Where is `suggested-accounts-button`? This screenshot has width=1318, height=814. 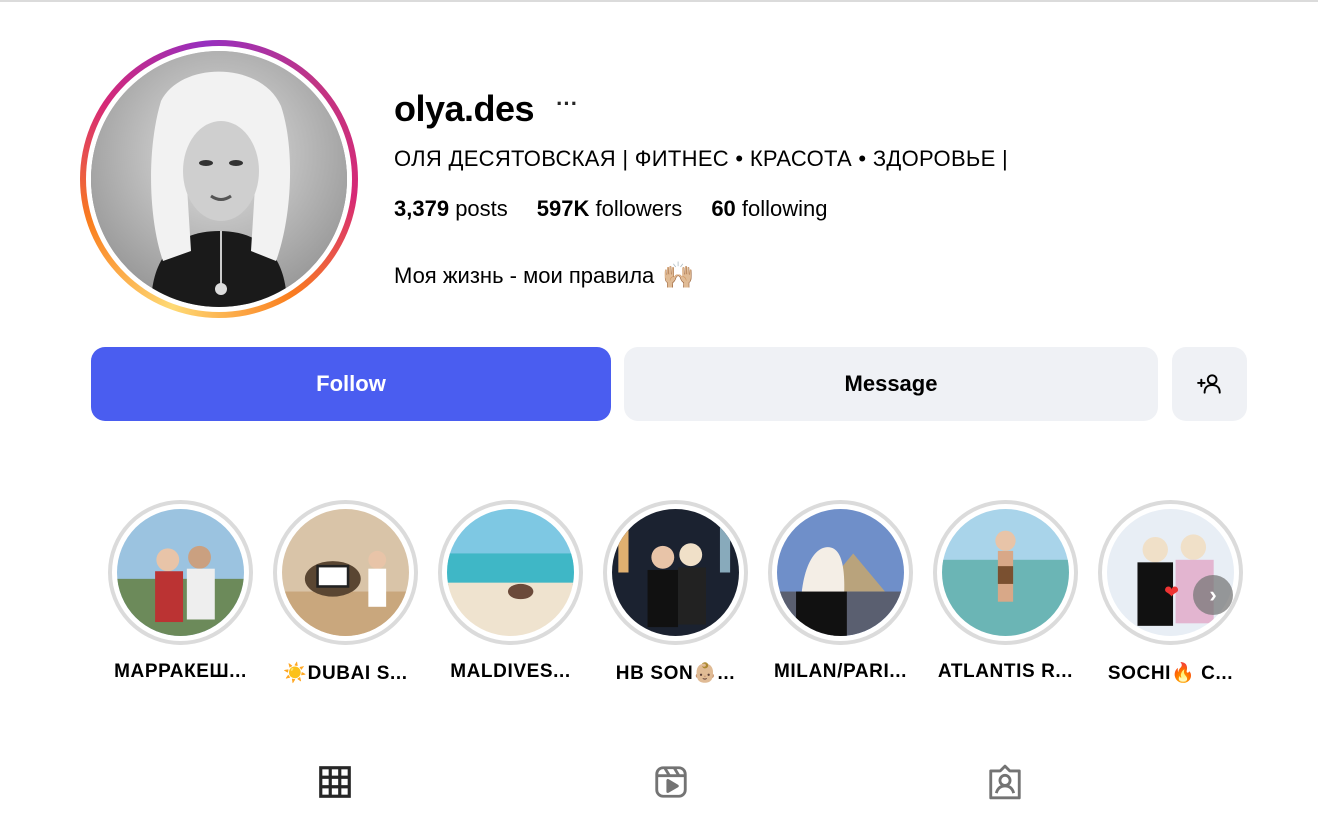
suggested-accounts-button is located at coordinates (1209, 384).